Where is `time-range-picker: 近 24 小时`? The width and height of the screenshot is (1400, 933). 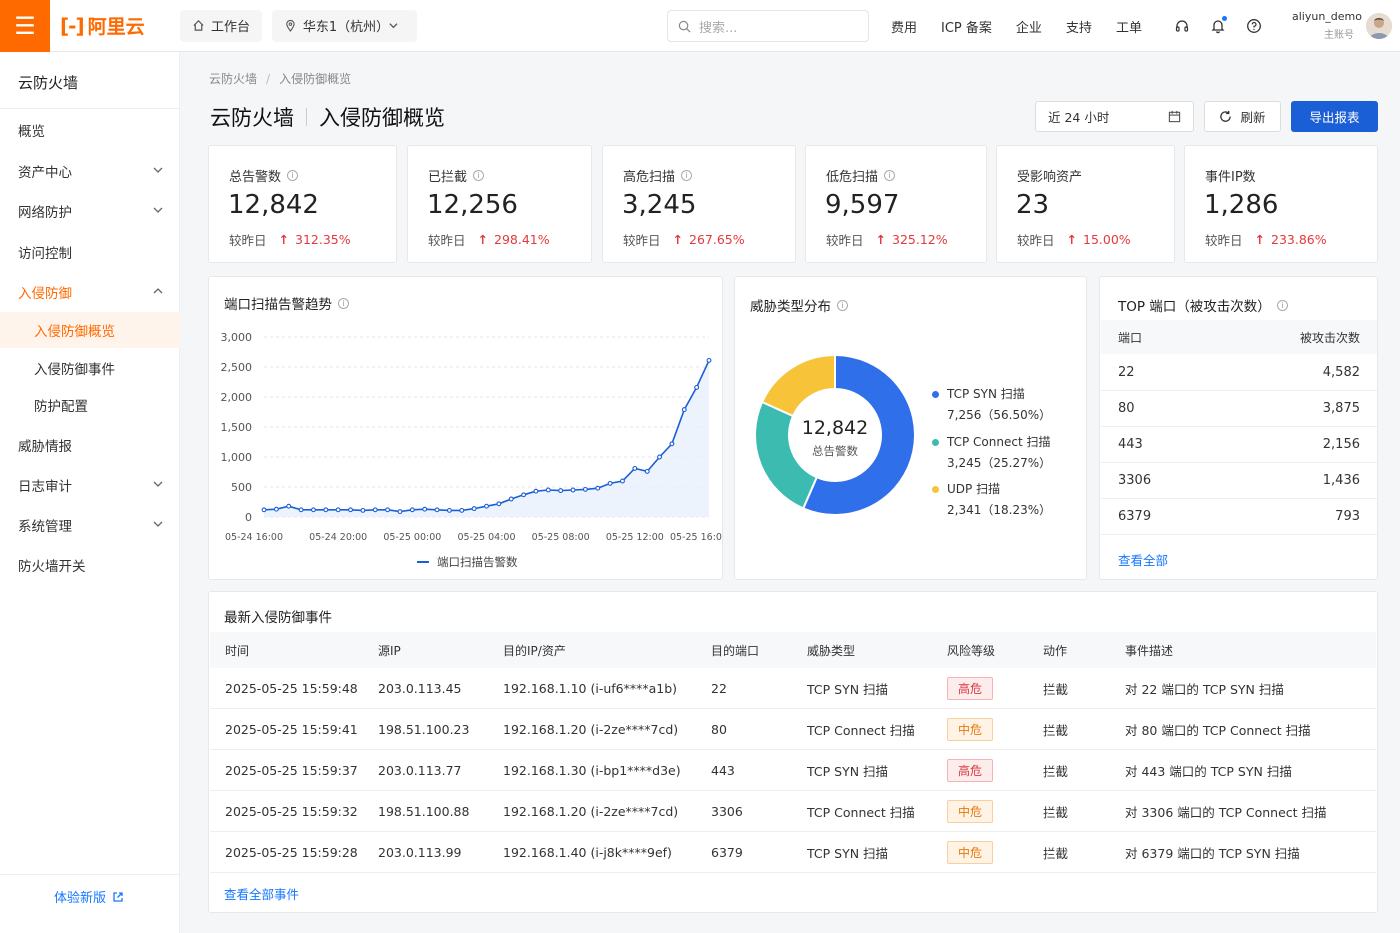
time-range-picker: 近 24 小时 is located at coordinates (1114, 116).